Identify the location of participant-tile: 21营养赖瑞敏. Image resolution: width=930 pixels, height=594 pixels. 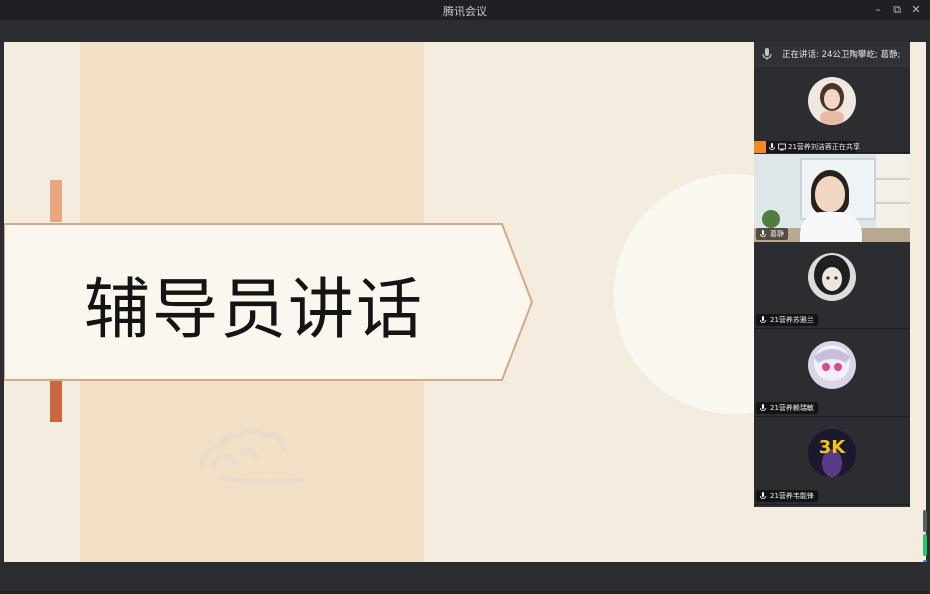
(832, 374).